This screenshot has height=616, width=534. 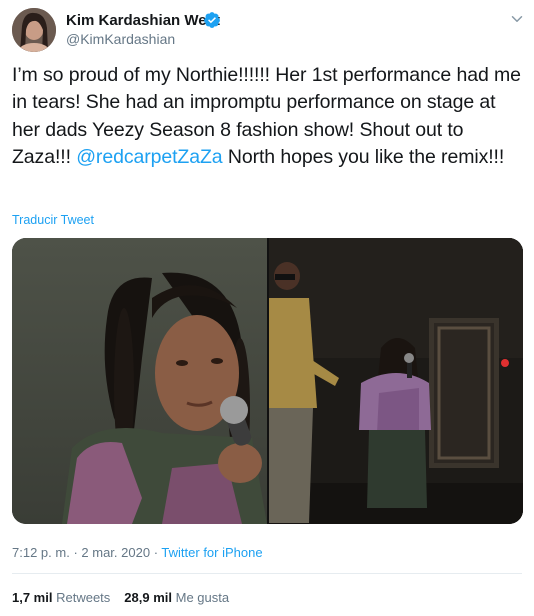 What do you see at coordinates (83, 597) in the screenshot?
I see `retweets-label: Retweets` at bounding box center [83, 597].